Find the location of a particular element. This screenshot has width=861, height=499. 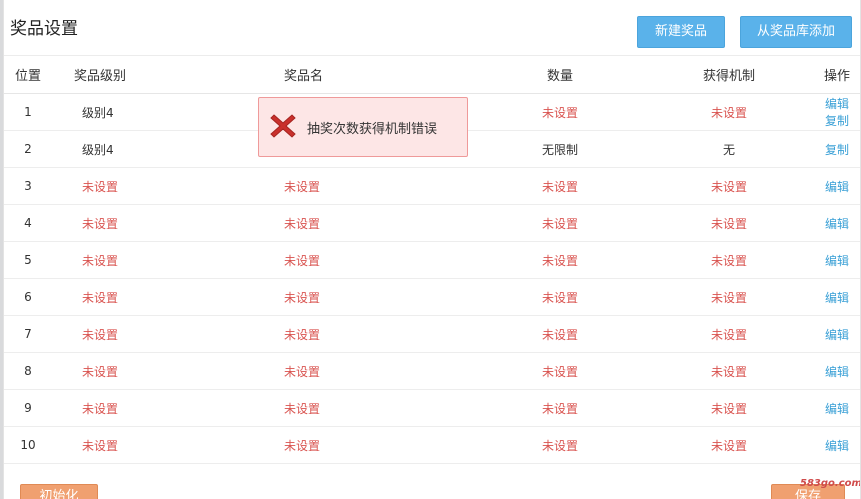

table-row: 5 未设置 未设置 未设置 未设置 编辑 is located at coordinates (432, 260).